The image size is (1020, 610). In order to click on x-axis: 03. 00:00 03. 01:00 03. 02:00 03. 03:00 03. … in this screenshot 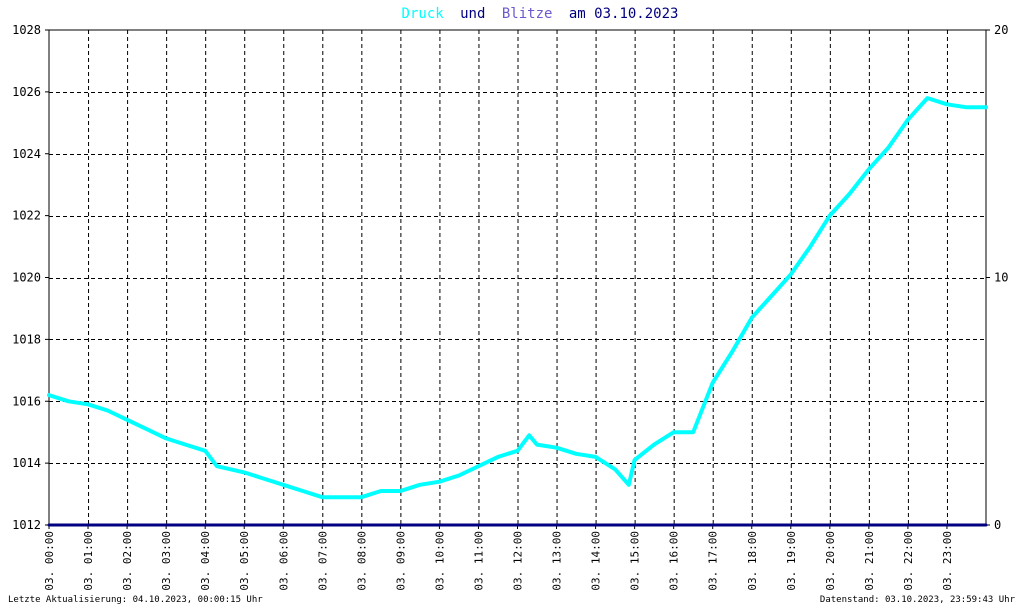, I will do `click(498, 558)`.